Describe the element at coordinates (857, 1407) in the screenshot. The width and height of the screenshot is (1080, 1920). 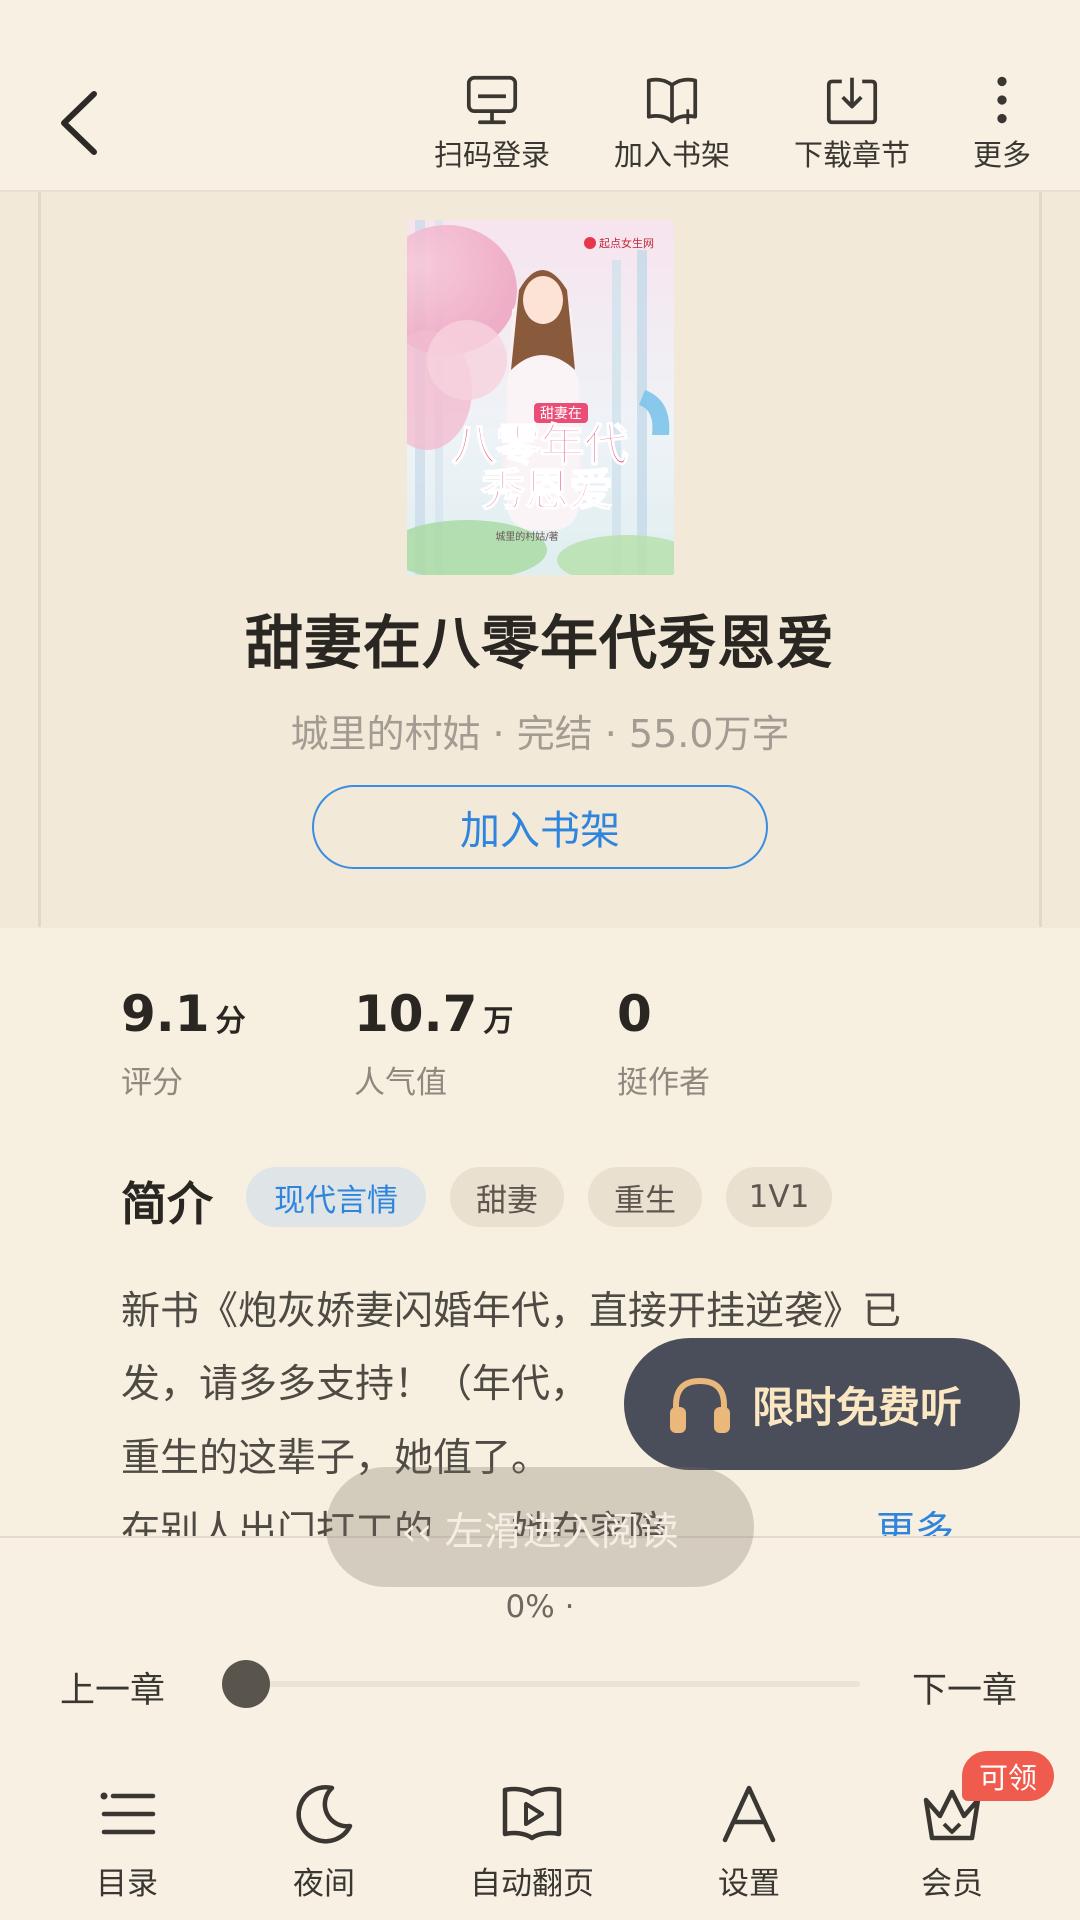
I see `free-listen-label: 限时免费听` at that location.